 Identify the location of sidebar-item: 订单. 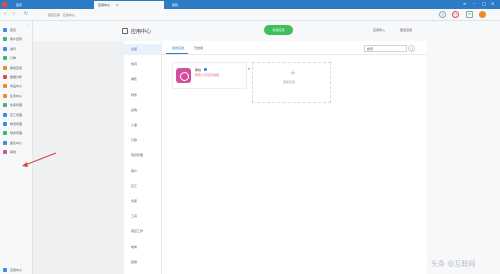
(9, 58).